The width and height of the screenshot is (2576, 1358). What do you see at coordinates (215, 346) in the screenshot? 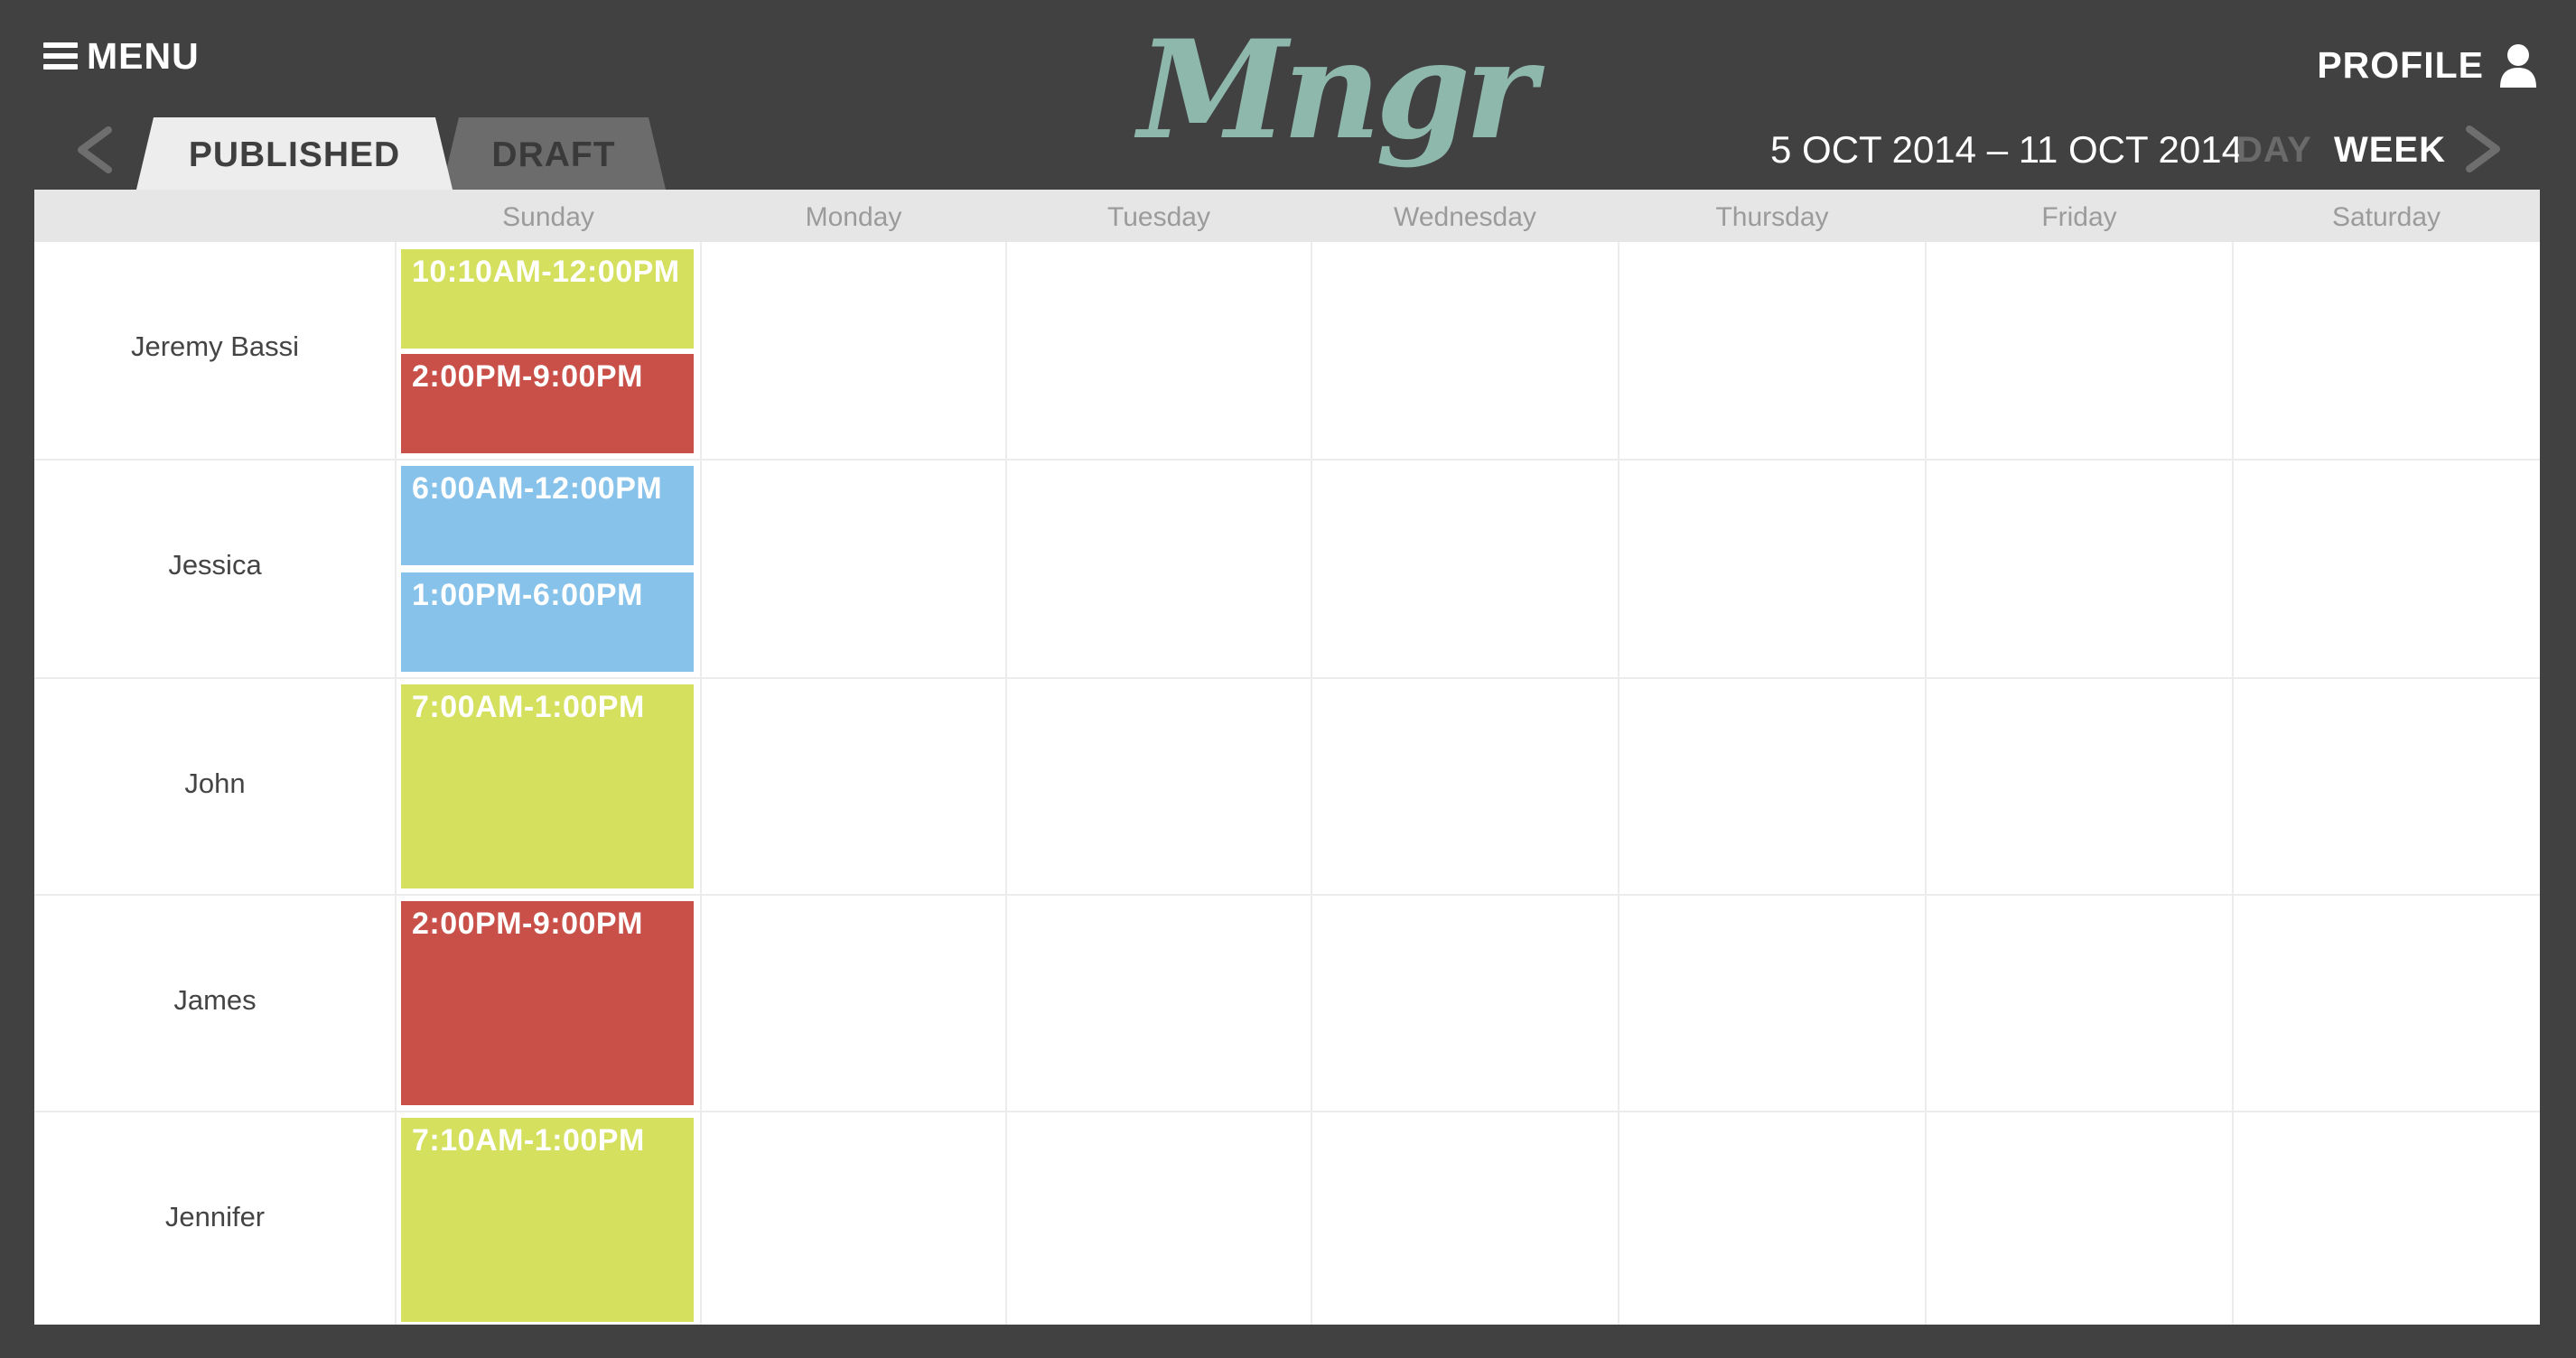
I see `employee-name: Jeremy Bassi` at bounding box center [215, 346].